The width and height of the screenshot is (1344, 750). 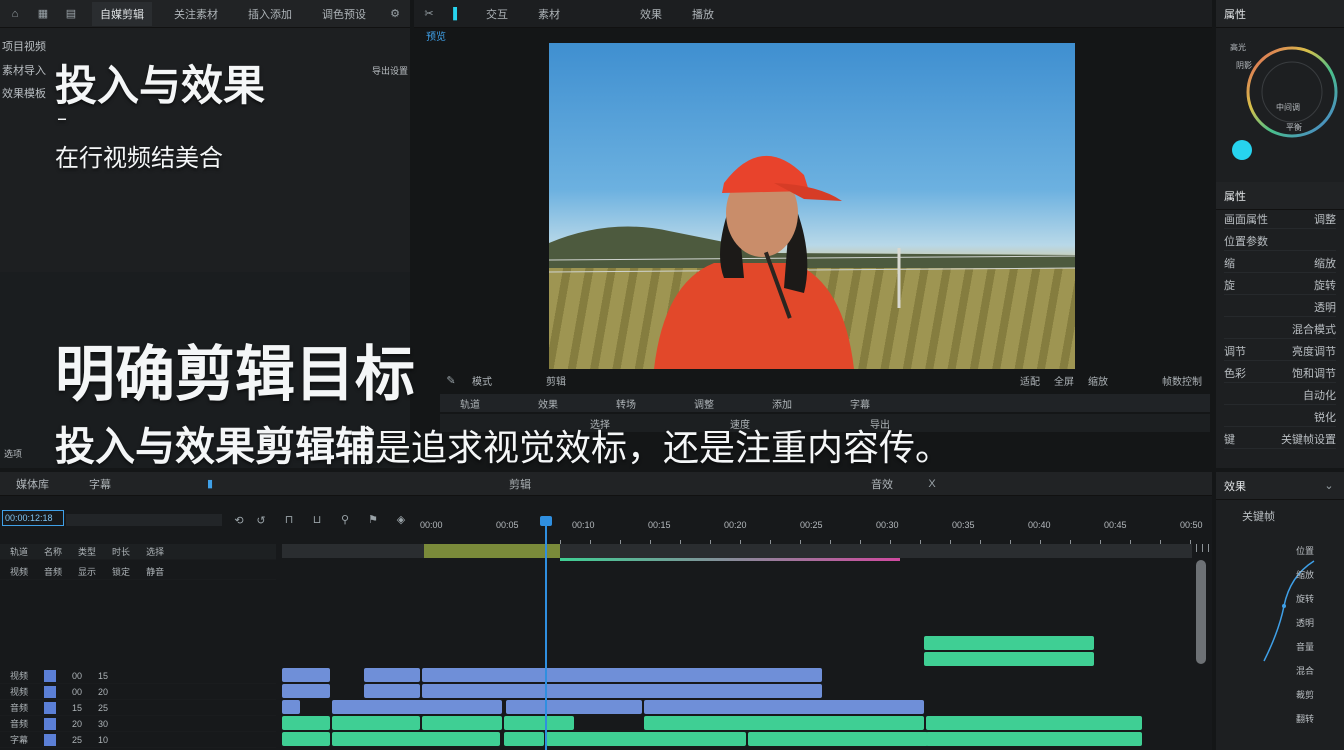 I want to click on props-row: 调节 亮度调节, so click(x=1280, y=351).